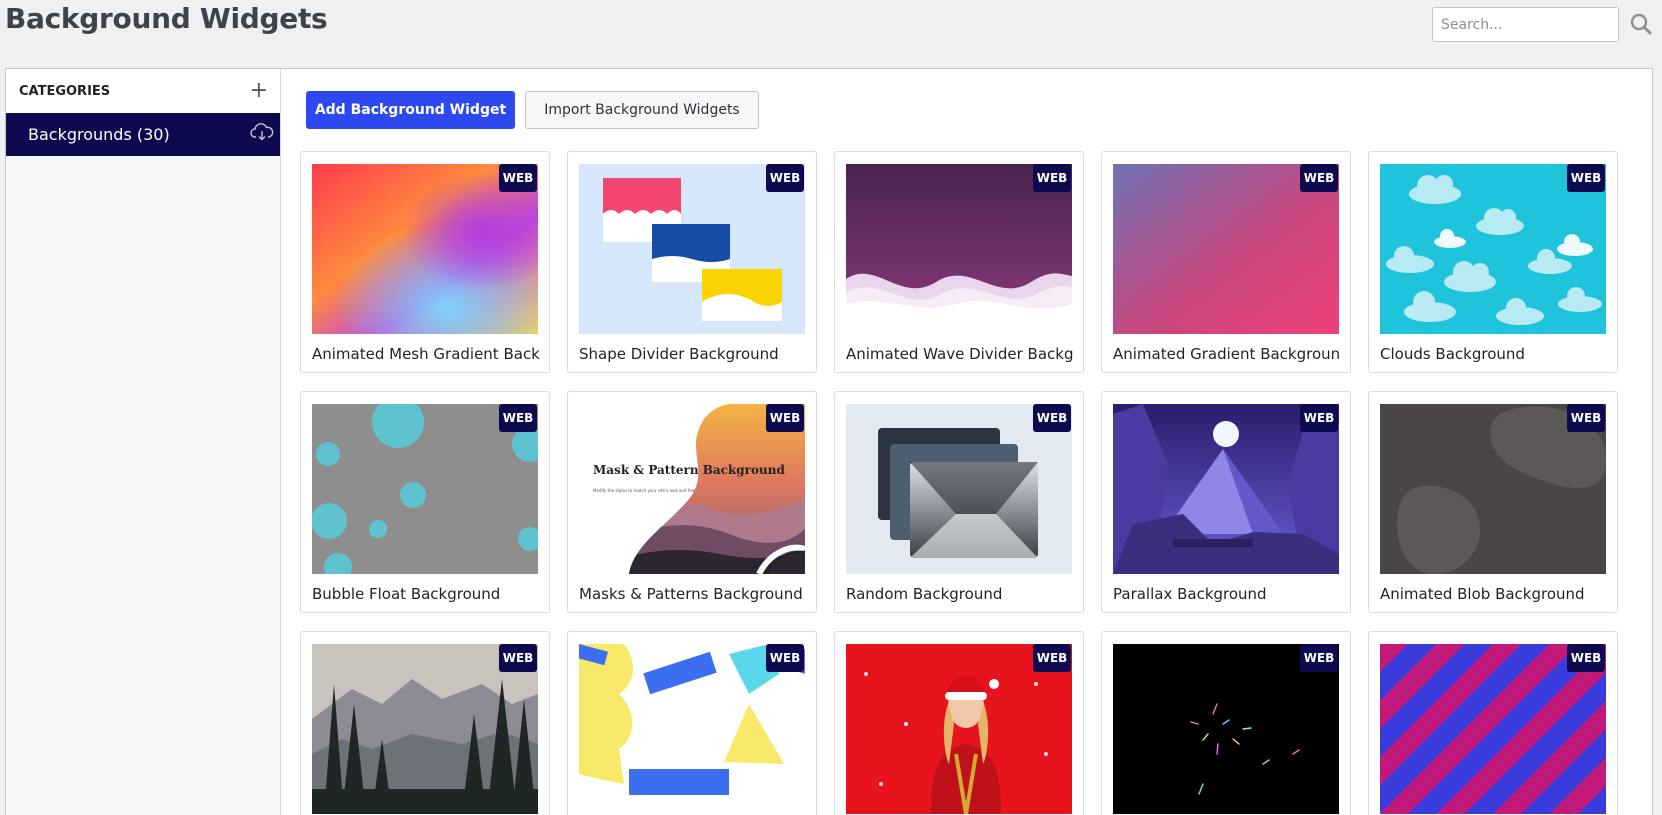 The height and width of the screenshot is (815, 1662). Describe the element at coordinates (166, 18) in the screenshot. I see `page-title: Background Widgets` at that location.